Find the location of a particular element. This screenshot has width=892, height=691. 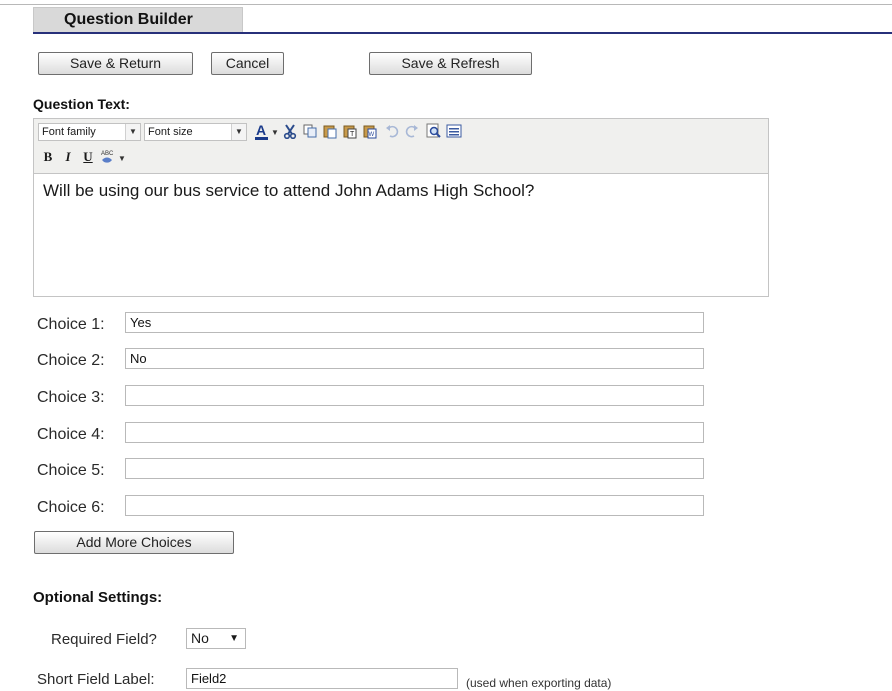

svg-text: T is located at coordinates (352, 134).